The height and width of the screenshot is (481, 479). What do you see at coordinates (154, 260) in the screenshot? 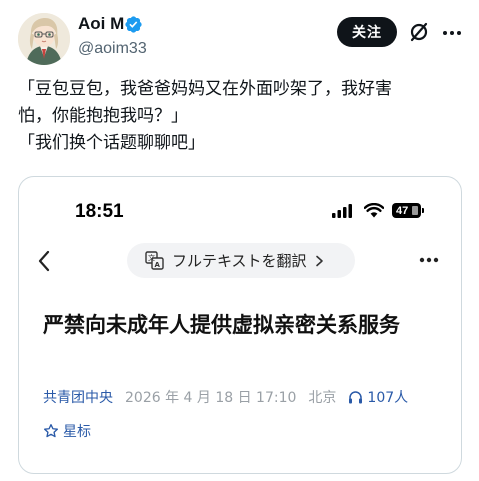
I see `translate-icon: 文 A` at bounding box center [154, 260].